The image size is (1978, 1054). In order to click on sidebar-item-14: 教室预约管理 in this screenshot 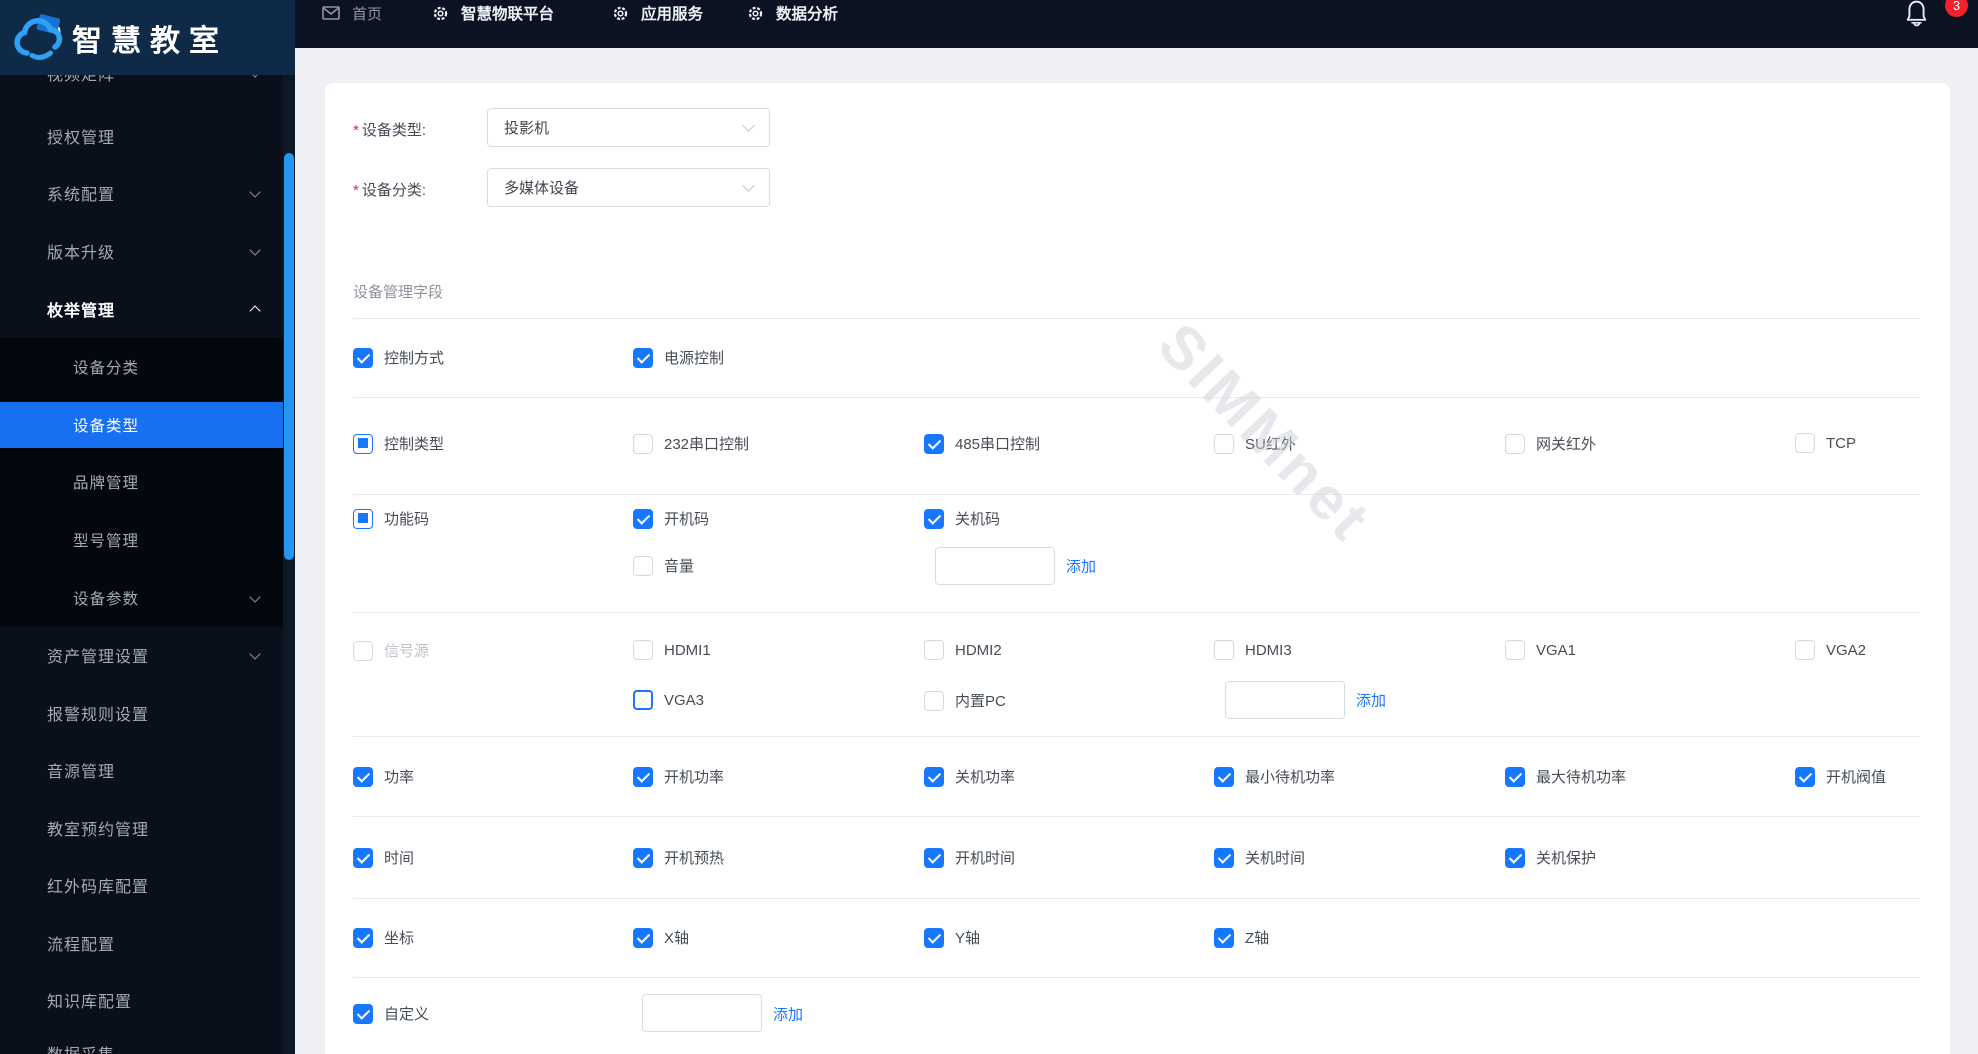, I will do `click(147, 828)`.